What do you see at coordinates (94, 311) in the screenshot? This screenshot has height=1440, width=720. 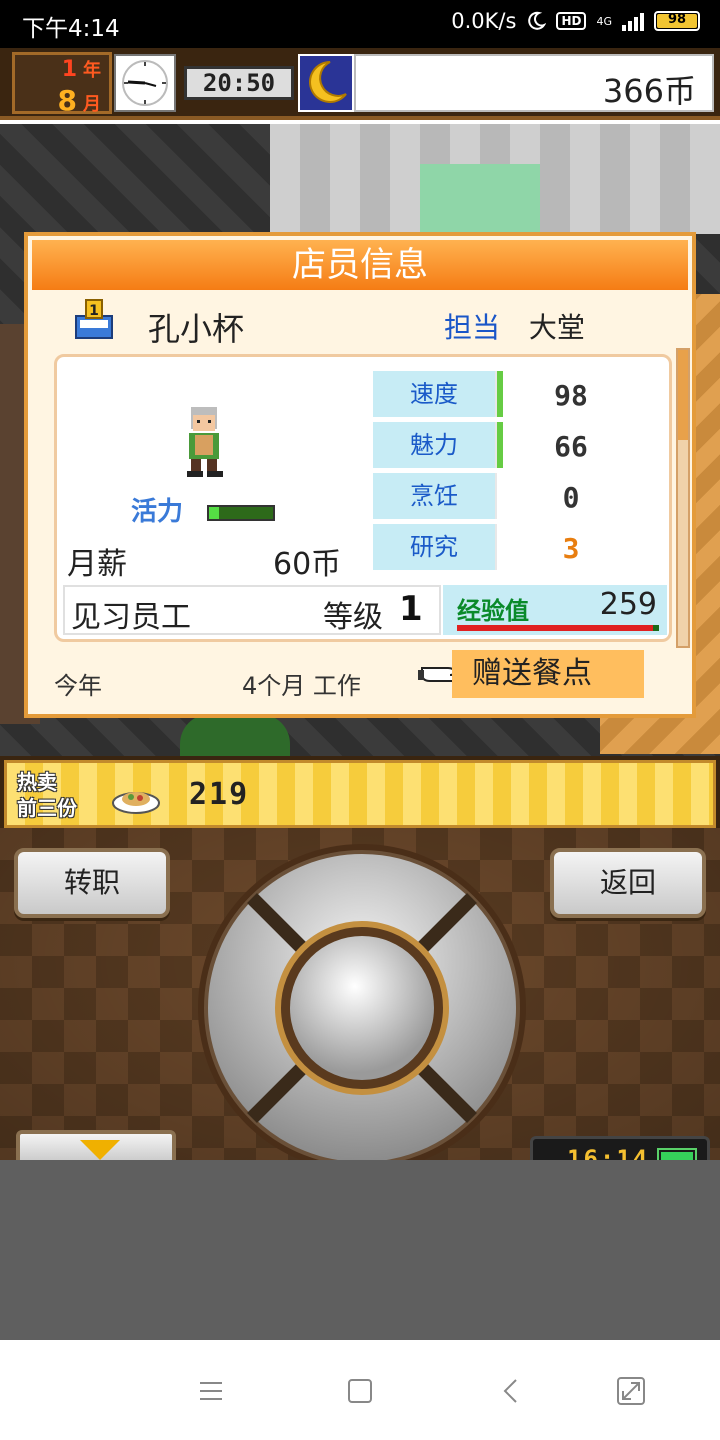 I see `svg-text: 1` at bounding box center [94, 311].